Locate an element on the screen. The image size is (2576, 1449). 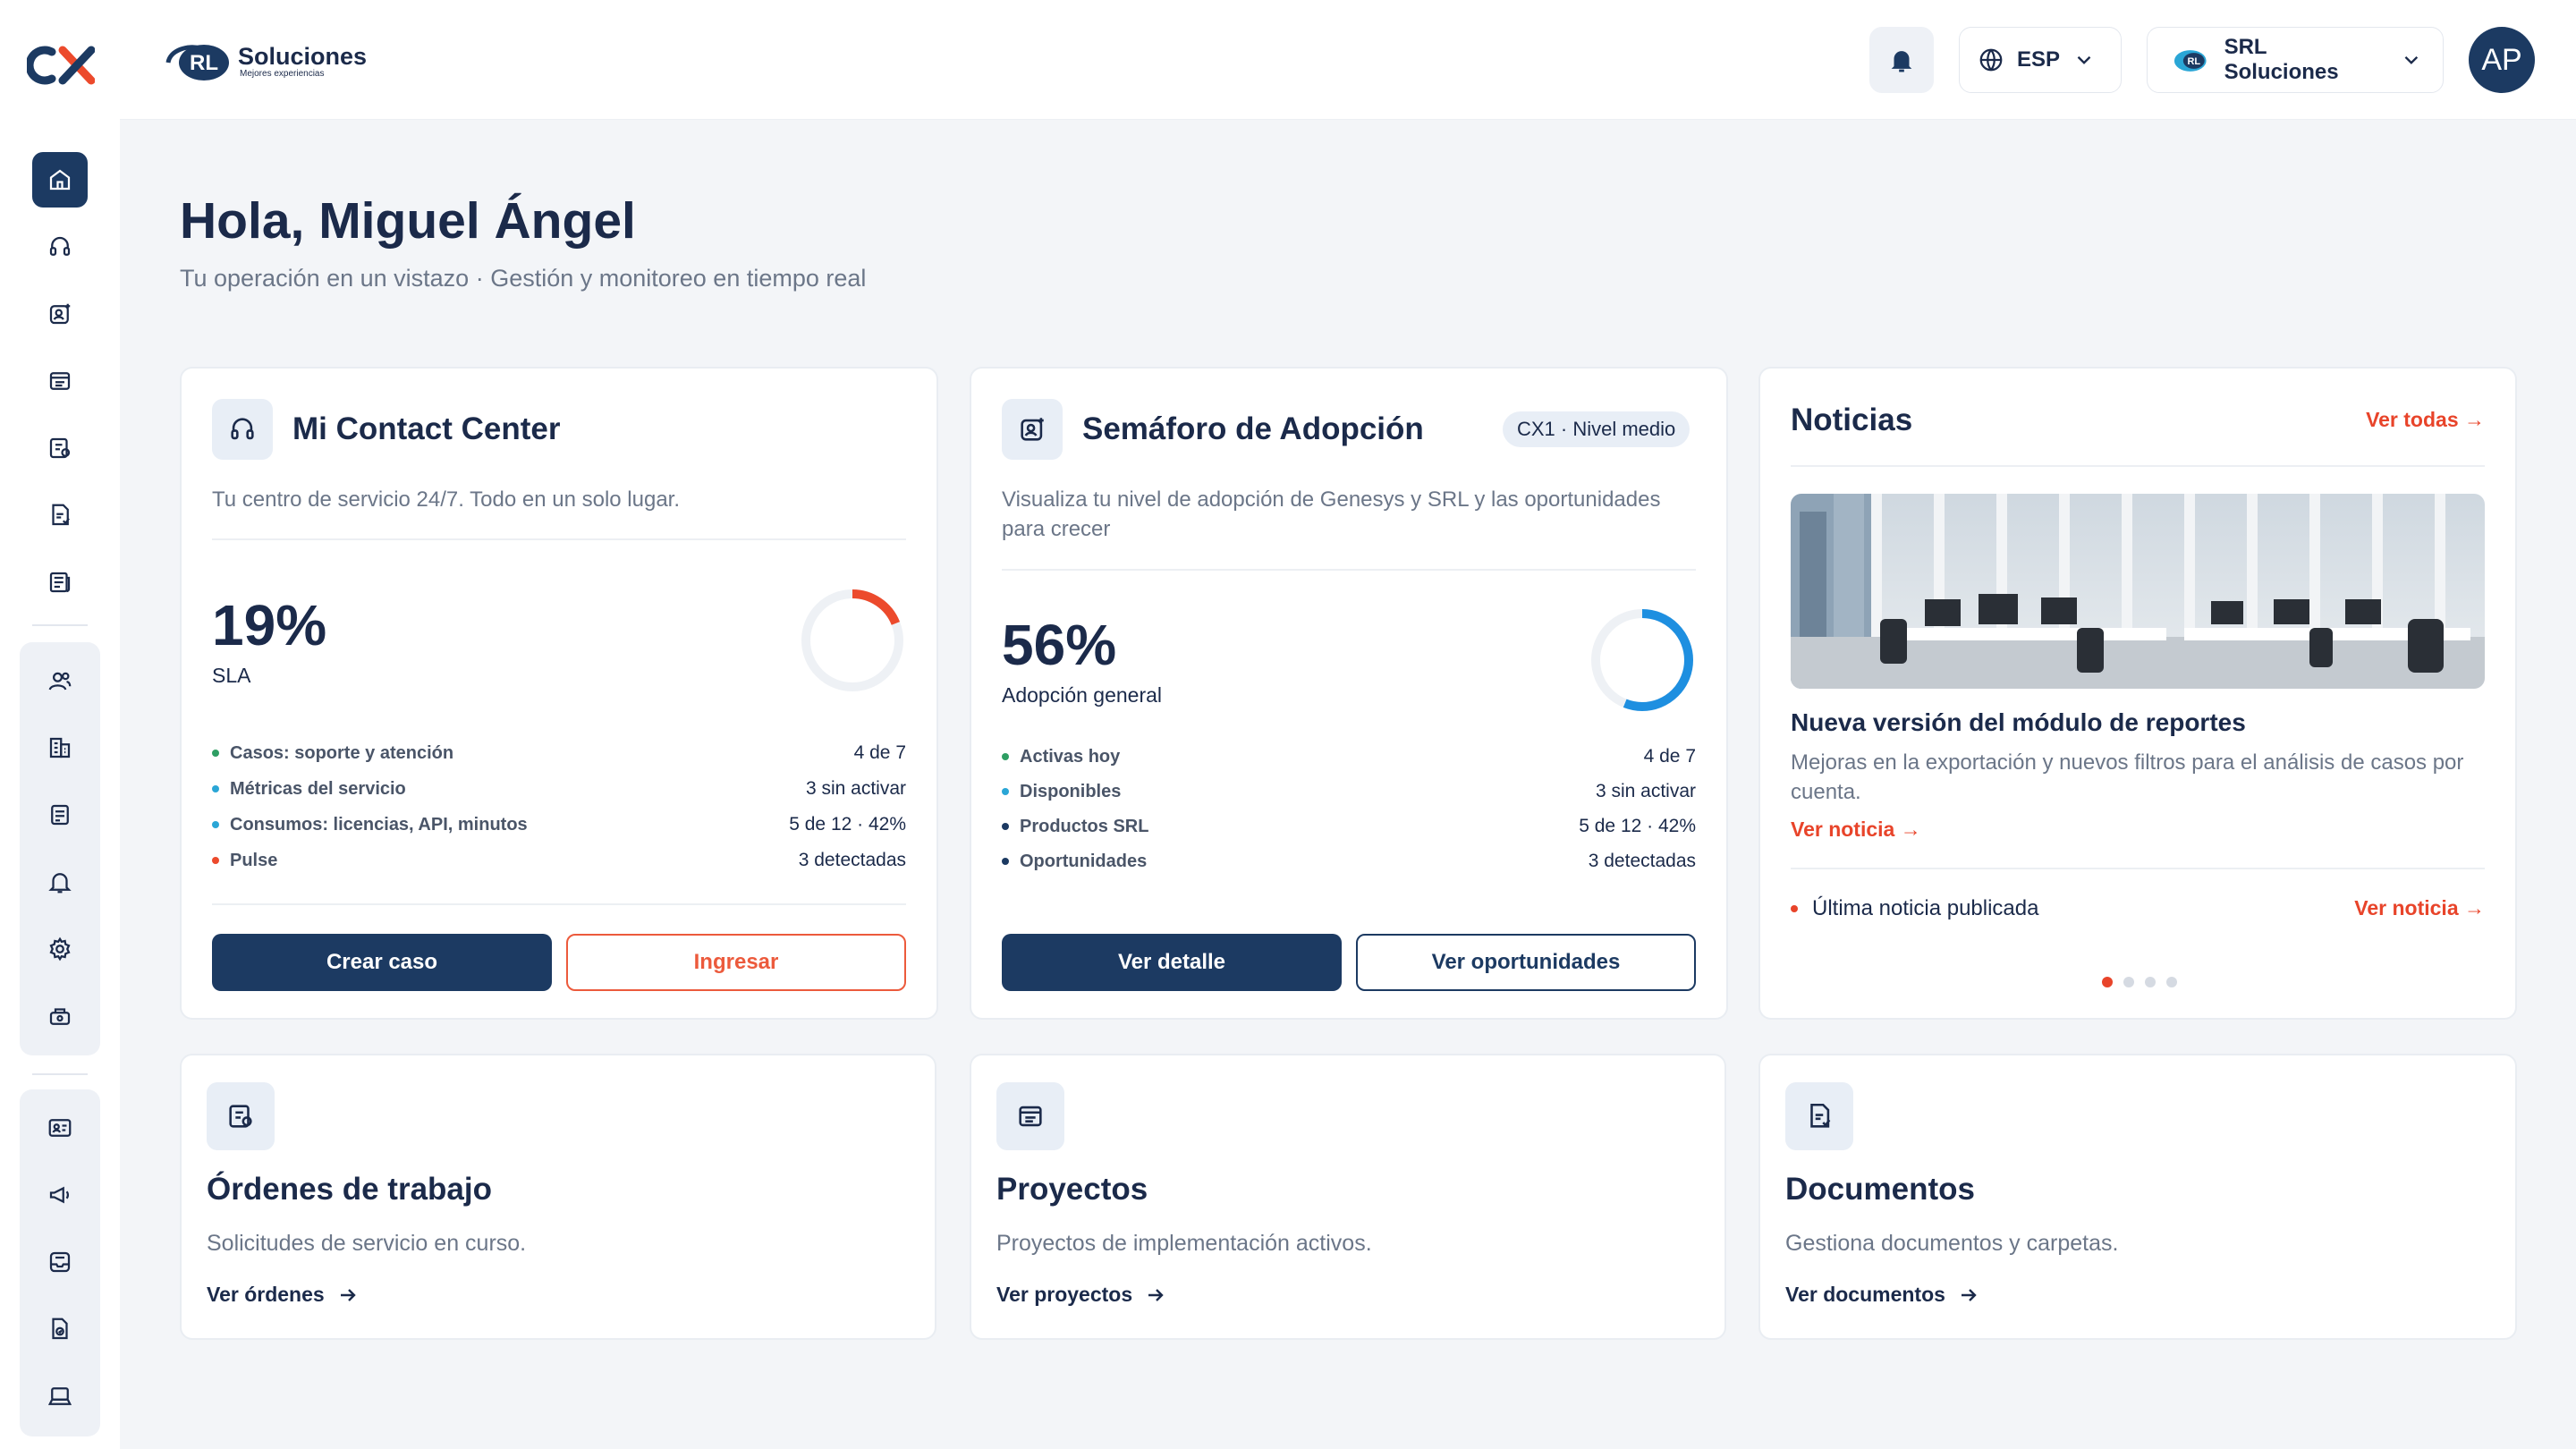
organization-label: SRL Soluciones is located at coordinates (2281, 59).